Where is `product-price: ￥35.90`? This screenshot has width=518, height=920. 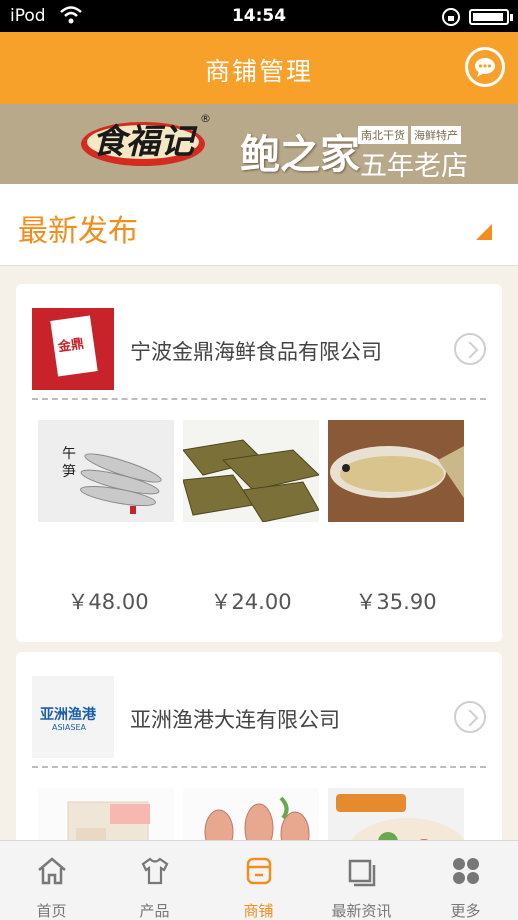
product-price: ￥35.90 is located at coordinates (396, 602).